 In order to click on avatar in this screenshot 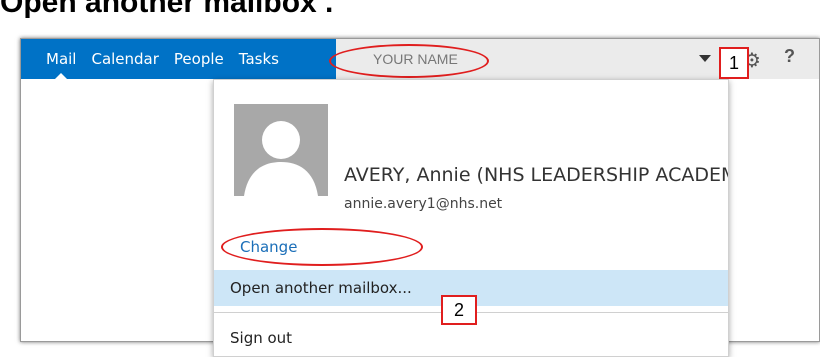, I will do `click(281, 150)`.